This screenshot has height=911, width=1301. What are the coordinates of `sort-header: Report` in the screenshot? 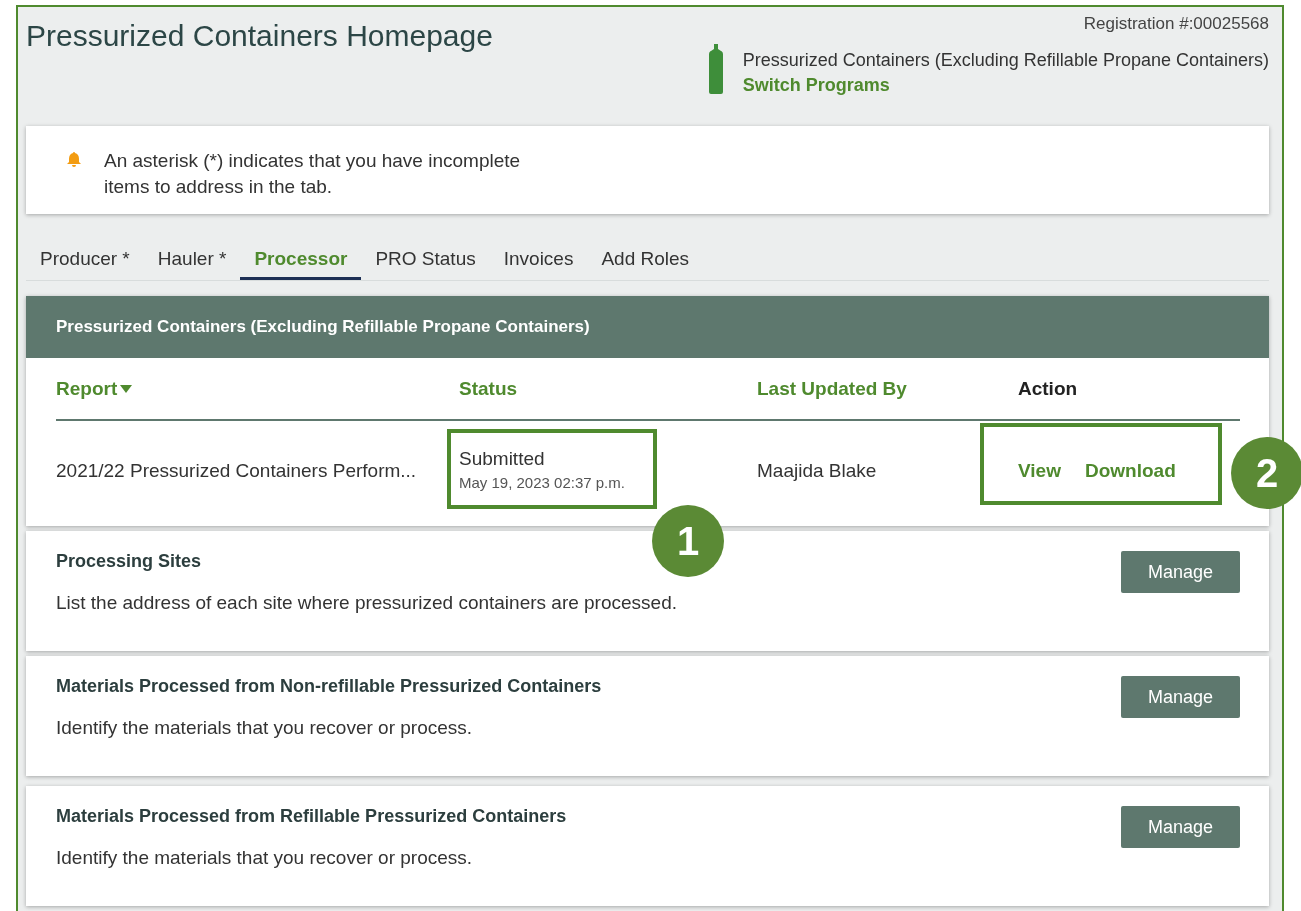 It's located at (87, 388).